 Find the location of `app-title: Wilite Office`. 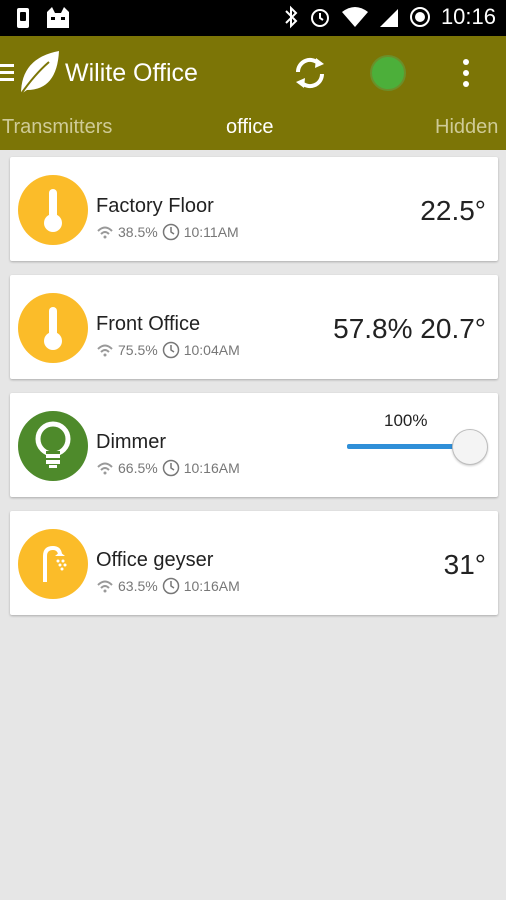

app-title: Wilite Office is located at coordinates (131, 73).